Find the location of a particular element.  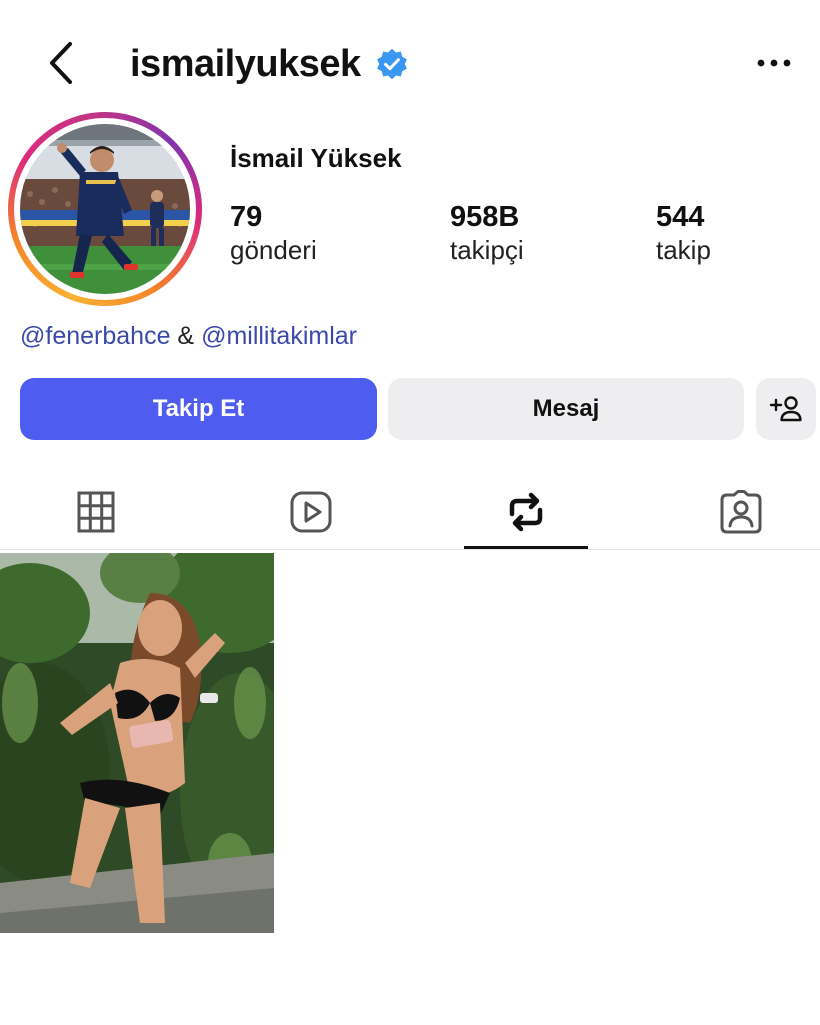

tab-tagged is located at coordinates (741, 512).